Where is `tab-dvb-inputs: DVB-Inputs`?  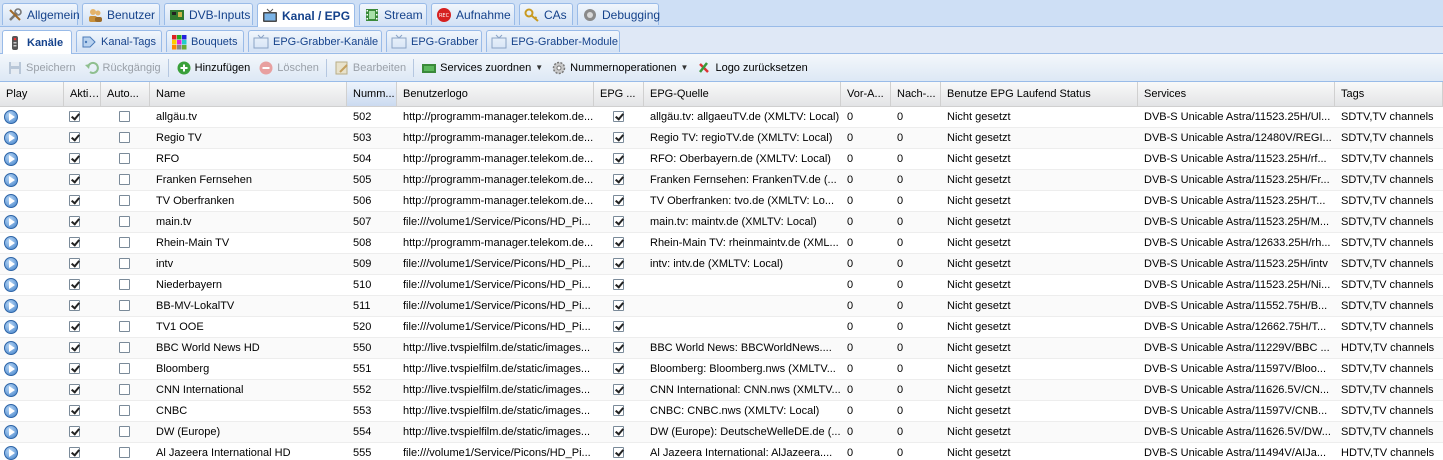
tab-dvb-inputs: DVB-Inputs is located at coordinates (208, 14).